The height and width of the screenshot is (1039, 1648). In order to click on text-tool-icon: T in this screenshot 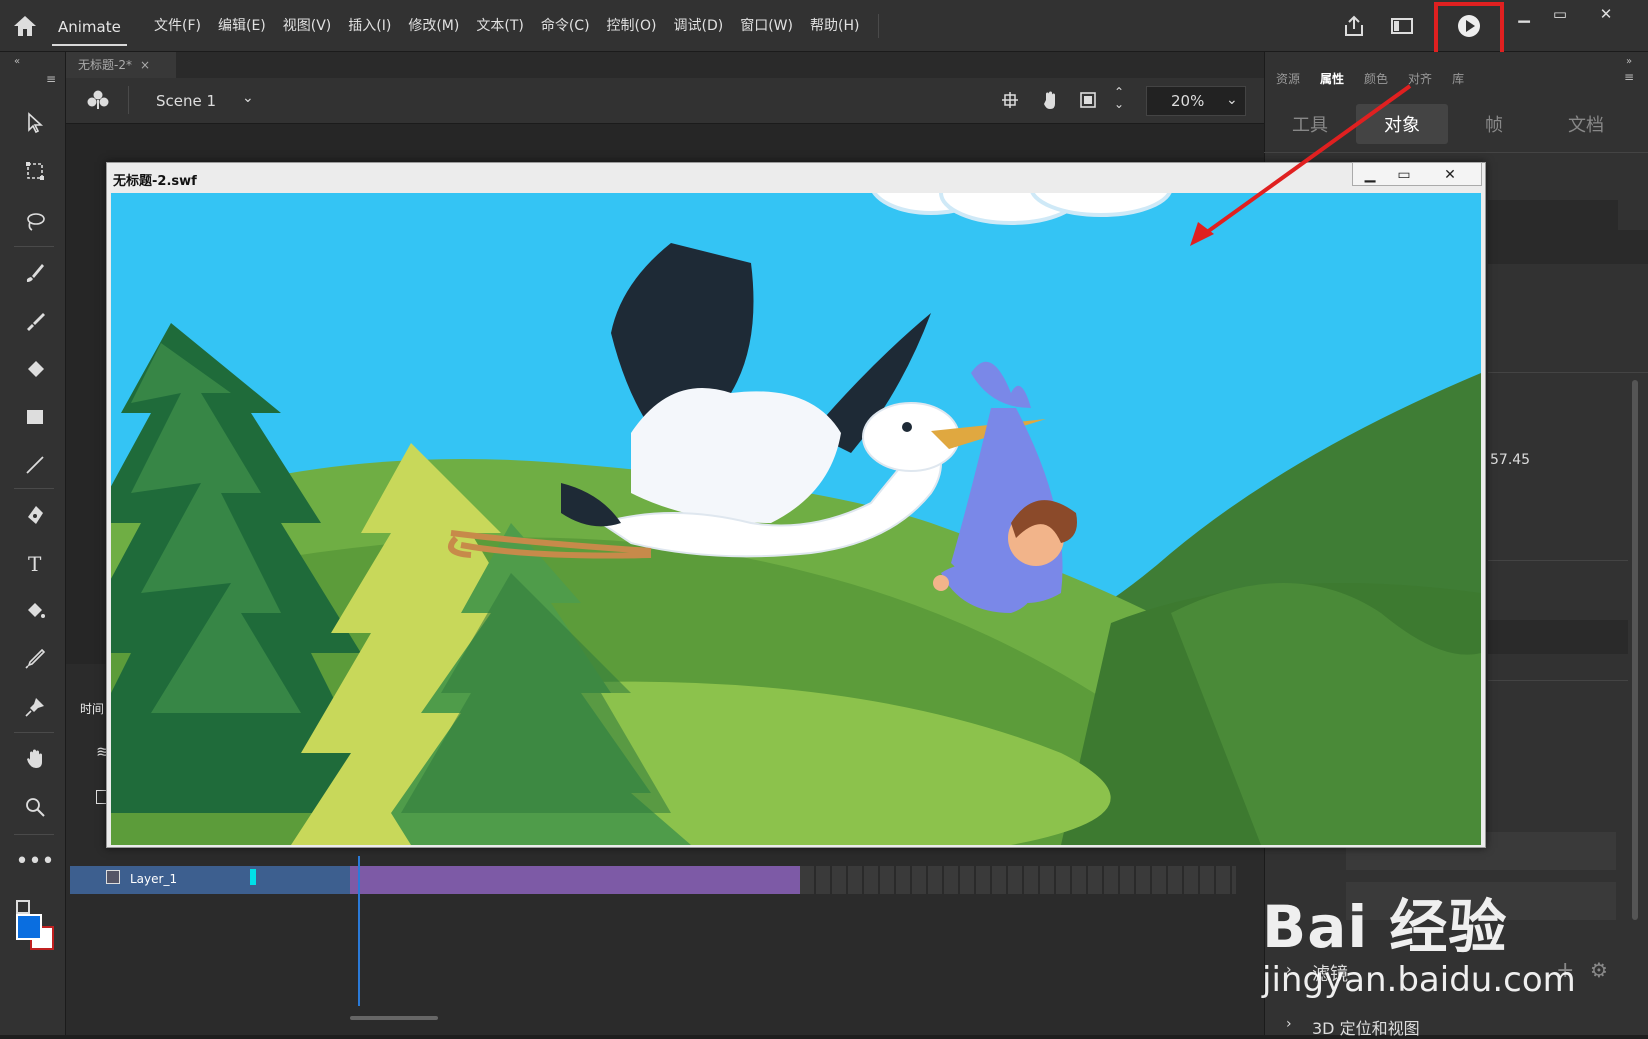, I will do `click(35, 563)`.